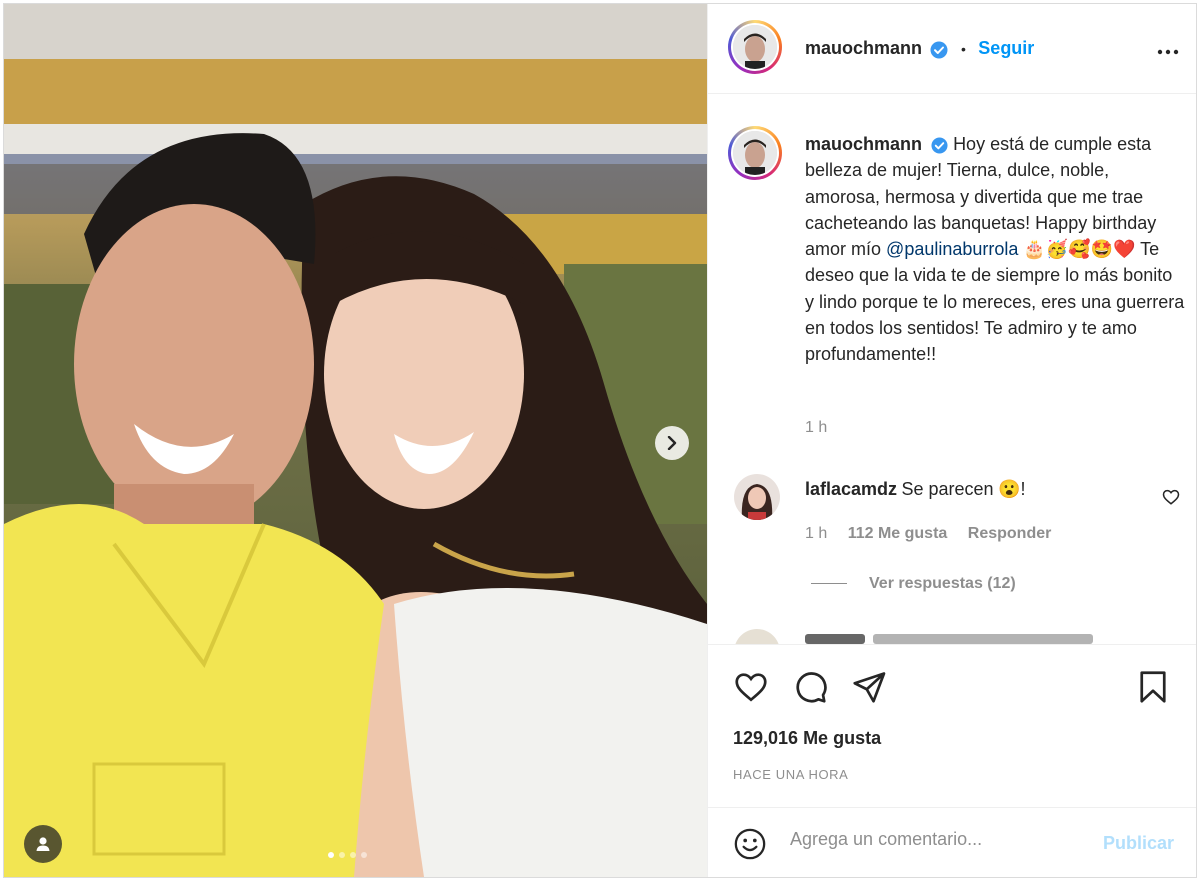  Describe the element at coordinates (757, 636) in the screenshot. I see `next-commenter-avatar` at that location.